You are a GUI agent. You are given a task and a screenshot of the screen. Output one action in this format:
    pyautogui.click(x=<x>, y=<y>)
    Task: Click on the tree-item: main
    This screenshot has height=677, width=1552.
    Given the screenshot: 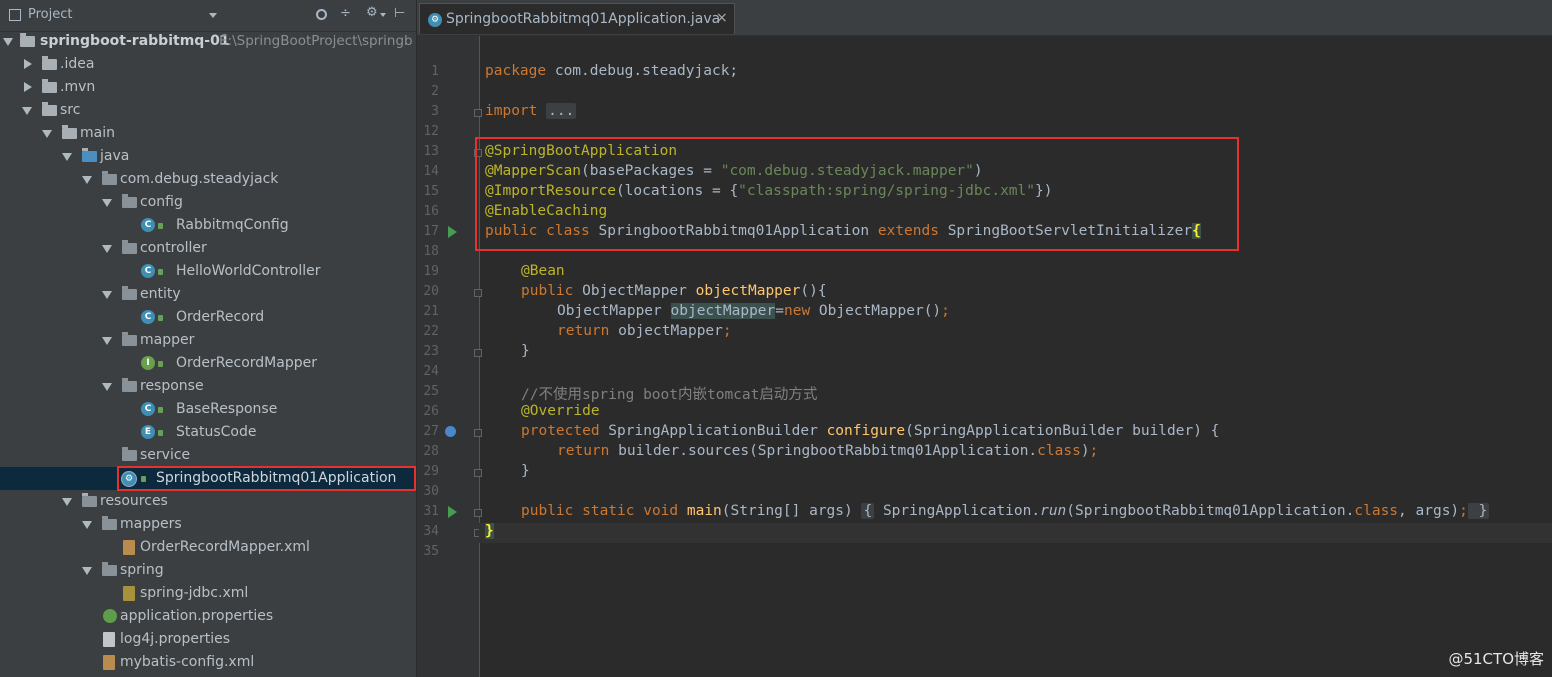 What is the action you would take?
    pyautogui.click(x=208, y=133)
    